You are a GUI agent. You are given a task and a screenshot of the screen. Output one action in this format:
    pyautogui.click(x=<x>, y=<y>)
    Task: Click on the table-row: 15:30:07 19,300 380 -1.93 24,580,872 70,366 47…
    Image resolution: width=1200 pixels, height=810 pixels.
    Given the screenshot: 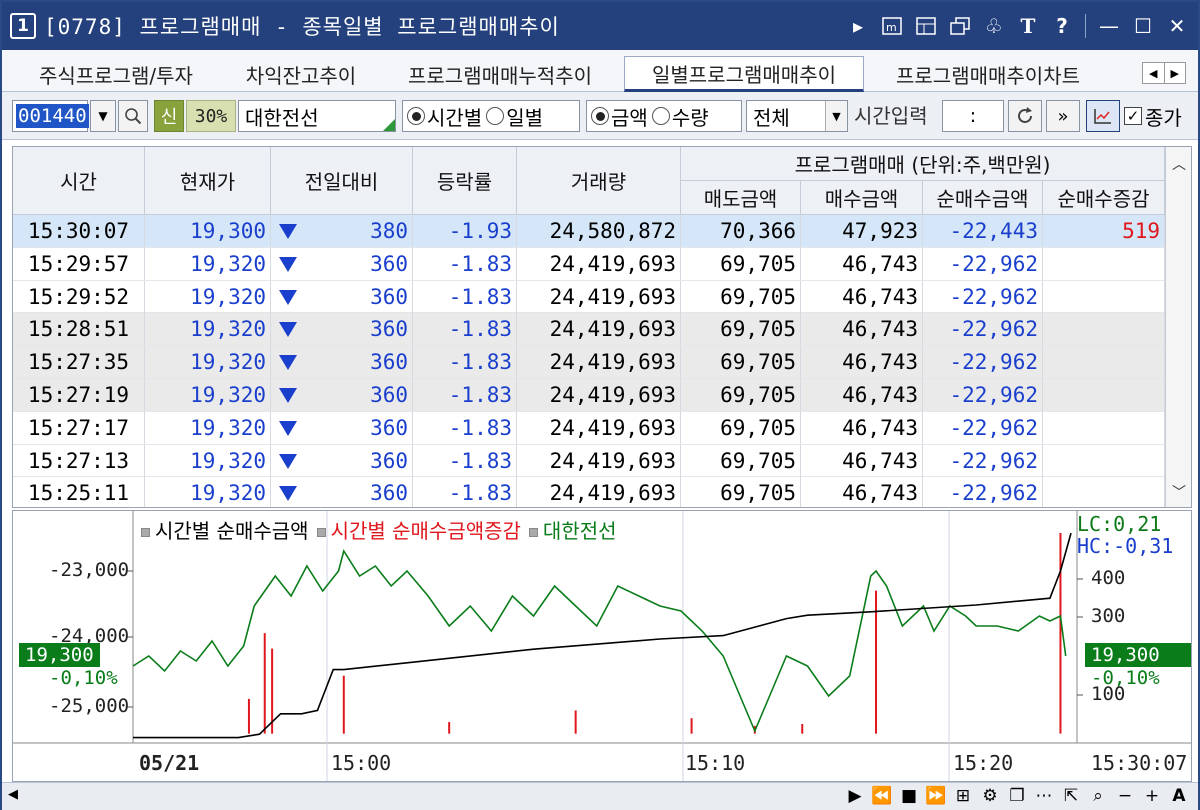 What is the action you would take?
    pyautogui.click(x=589, y=231)
    